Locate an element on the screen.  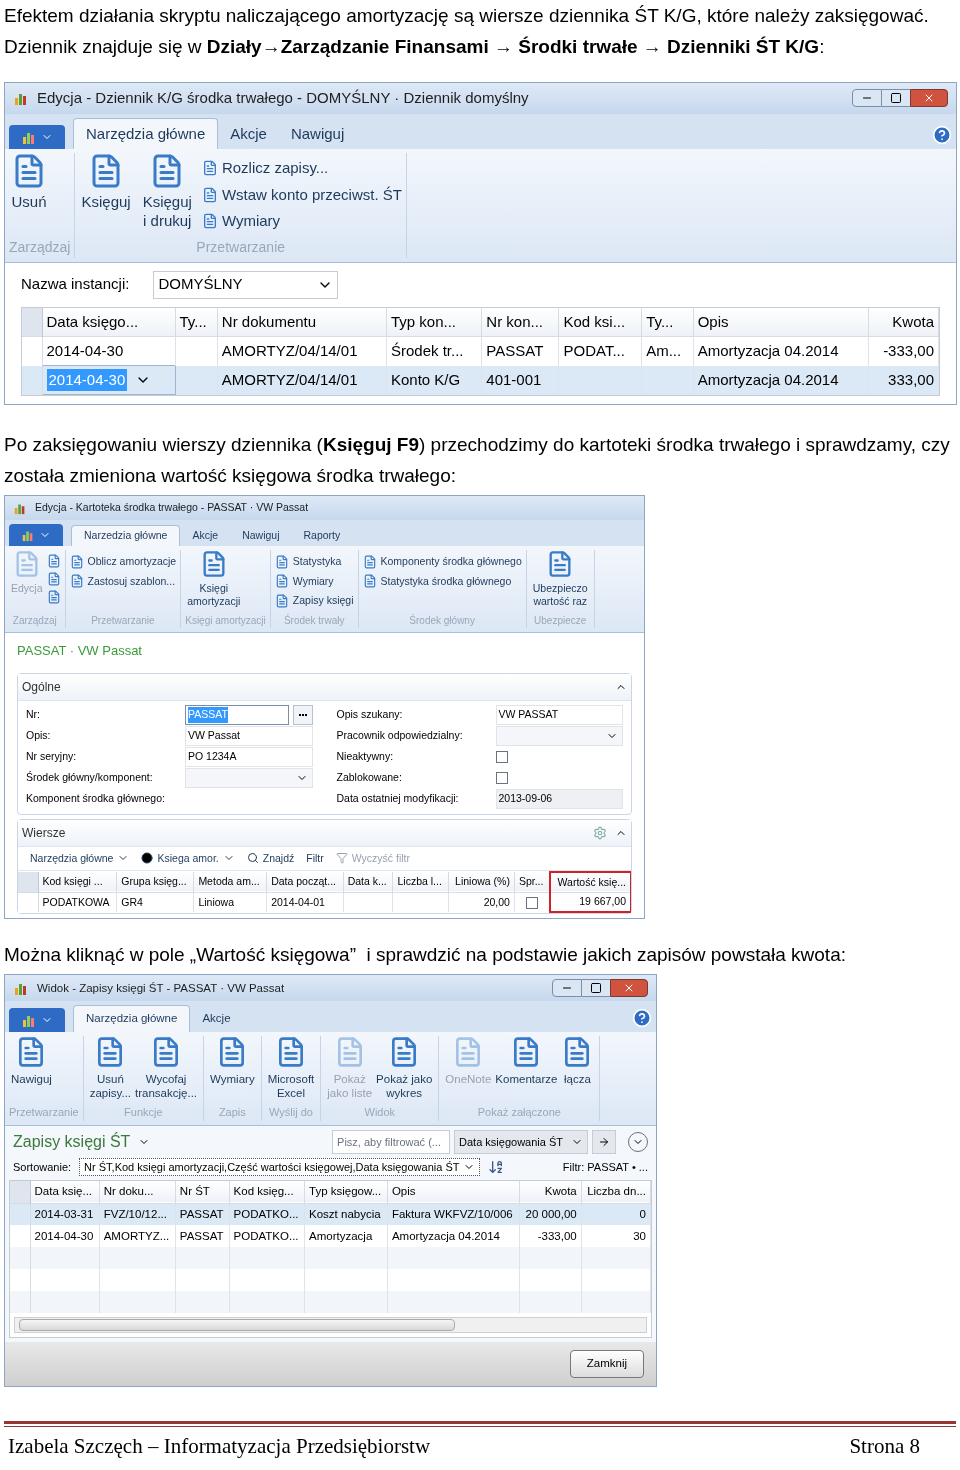
ribbon-button: Pokaż jako wykres is located at coordinates (404, 1068).